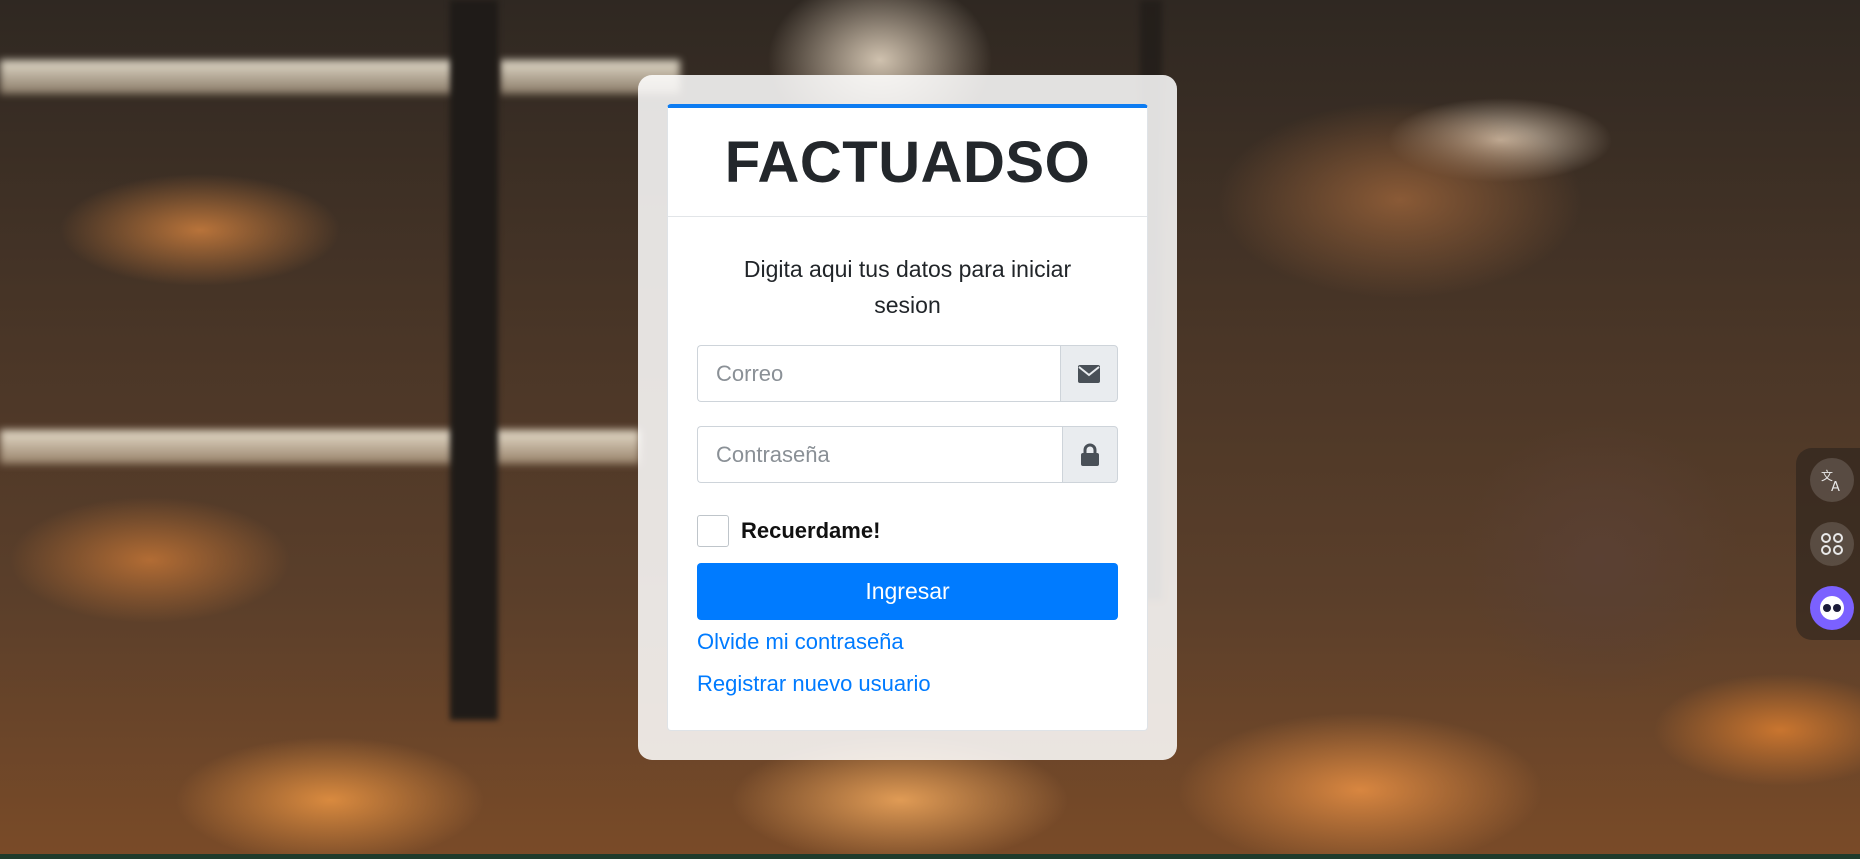 The height and width of the screenshot is (859, 1860). What do you see at coordinates (930, 856) in the screenshot?
I see `bottom-bar` at bounding box center [930, 856].